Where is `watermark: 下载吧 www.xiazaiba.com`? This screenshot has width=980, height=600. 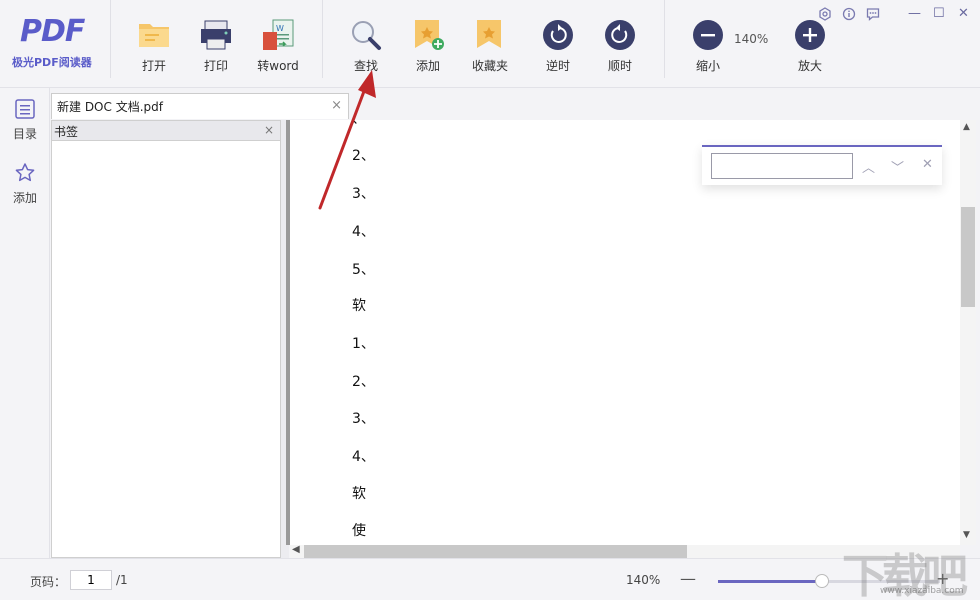 watermark: 下载吧 www.xiazaiba.com is located at coordinates (911, 570).